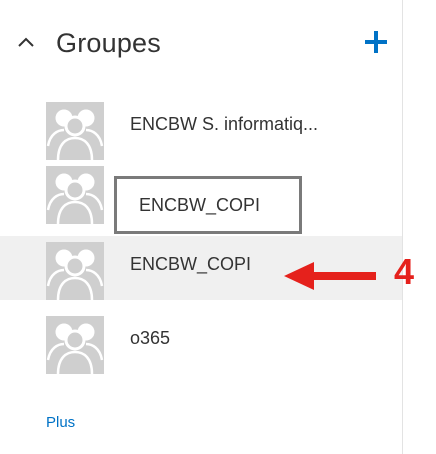 The width and height of the screenshot is (436, 454). What do you see at coordinates (150, 338) in the screenshot?
I see `group-name: o365` at bounding box center [150, 338].